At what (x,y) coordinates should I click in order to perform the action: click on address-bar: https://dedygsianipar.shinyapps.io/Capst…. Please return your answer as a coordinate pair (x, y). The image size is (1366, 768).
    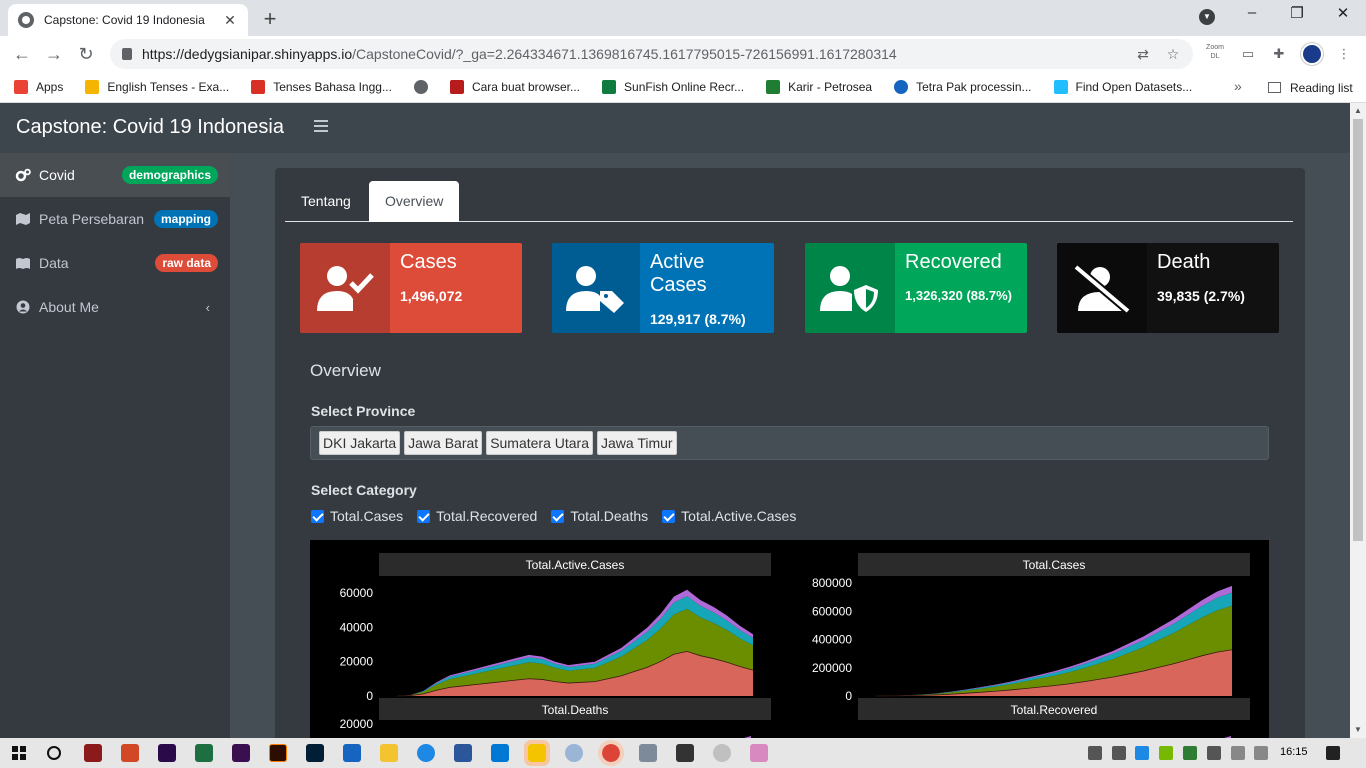
    Looking at the image, I should click on (651, 54).